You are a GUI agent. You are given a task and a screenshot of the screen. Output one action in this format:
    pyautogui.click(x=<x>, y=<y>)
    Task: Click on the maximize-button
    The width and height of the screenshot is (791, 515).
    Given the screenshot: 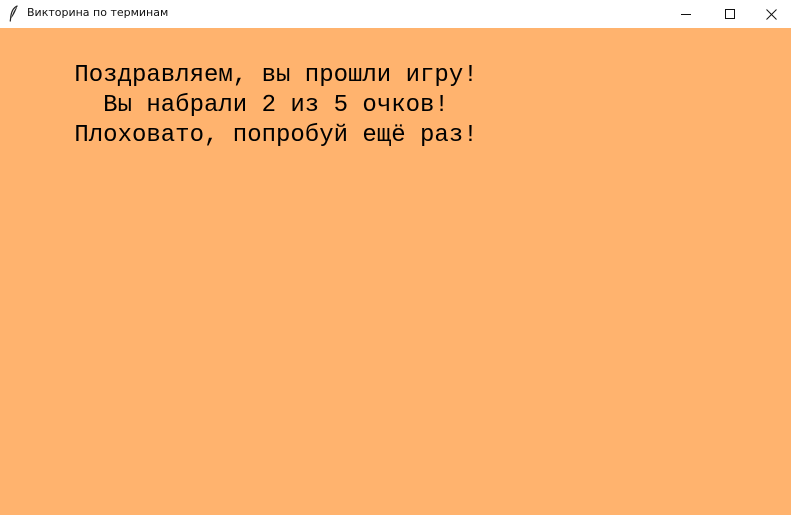 What is the action you would take?
    pyautogui.click(x=730, y=14)
    